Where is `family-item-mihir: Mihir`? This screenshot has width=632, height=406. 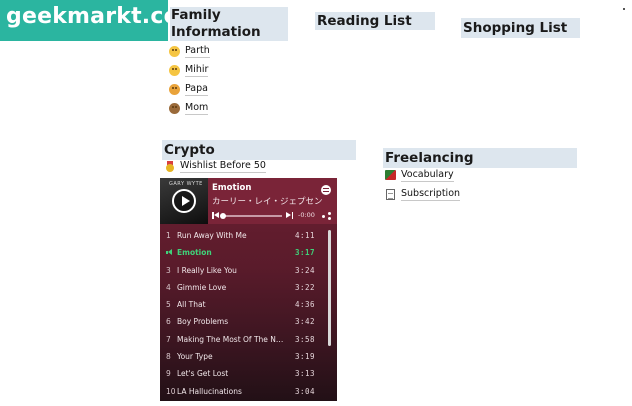 family-item-mihir: Mihir is located at coordinates (188, 70).